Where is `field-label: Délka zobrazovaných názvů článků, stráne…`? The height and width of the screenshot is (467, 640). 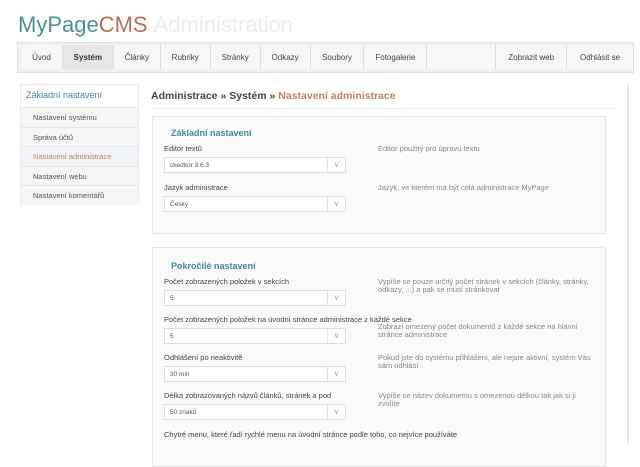
field-label: Délka zobrazovaných názvů článků, stráne… is located at coordinates (248, 395).